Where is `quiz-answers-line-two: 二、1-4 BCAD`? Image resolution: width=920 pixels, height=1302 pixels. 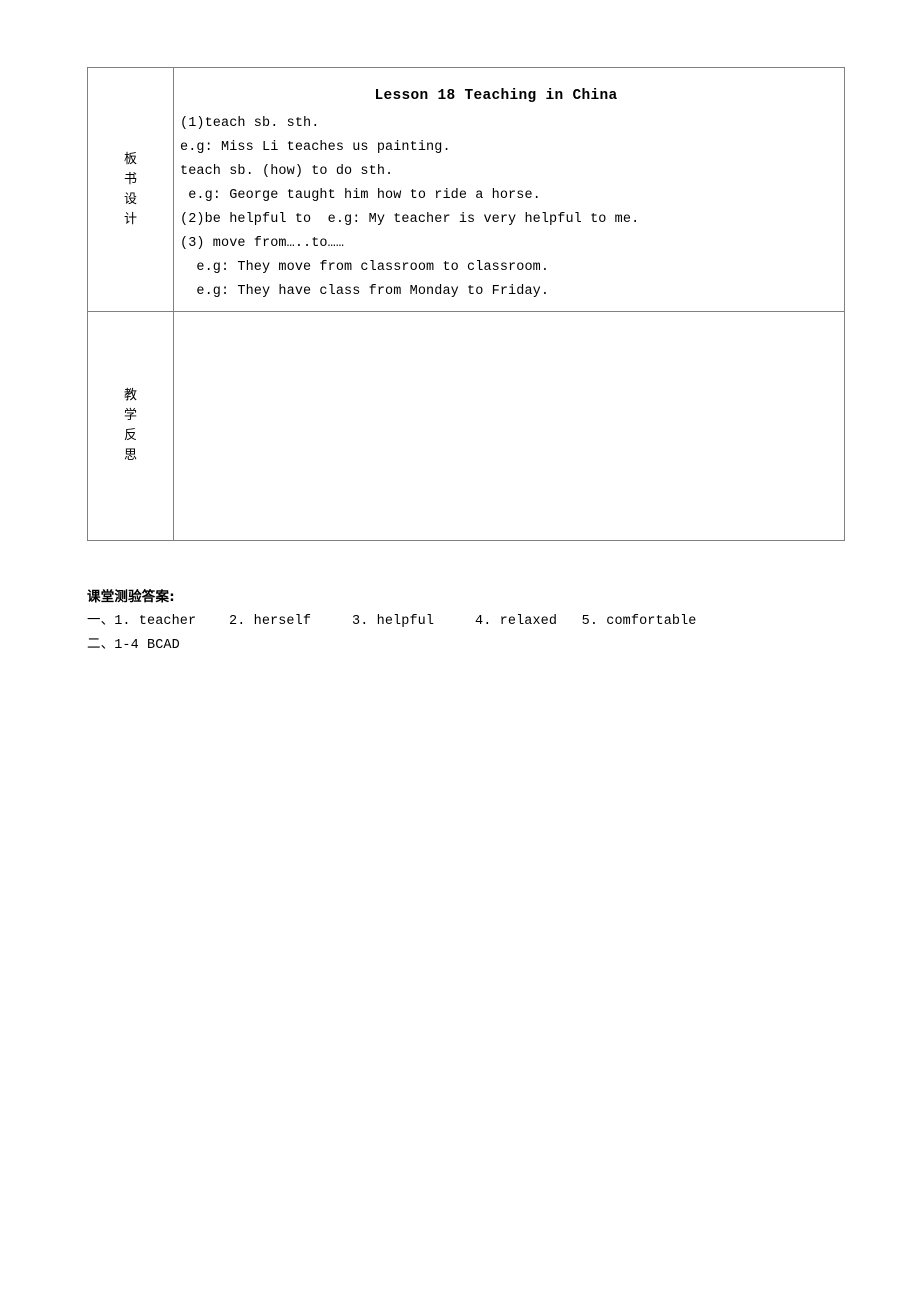 quiz-answers-line-two: 二、1-4 BCAD is located at coordinates (133, 645).